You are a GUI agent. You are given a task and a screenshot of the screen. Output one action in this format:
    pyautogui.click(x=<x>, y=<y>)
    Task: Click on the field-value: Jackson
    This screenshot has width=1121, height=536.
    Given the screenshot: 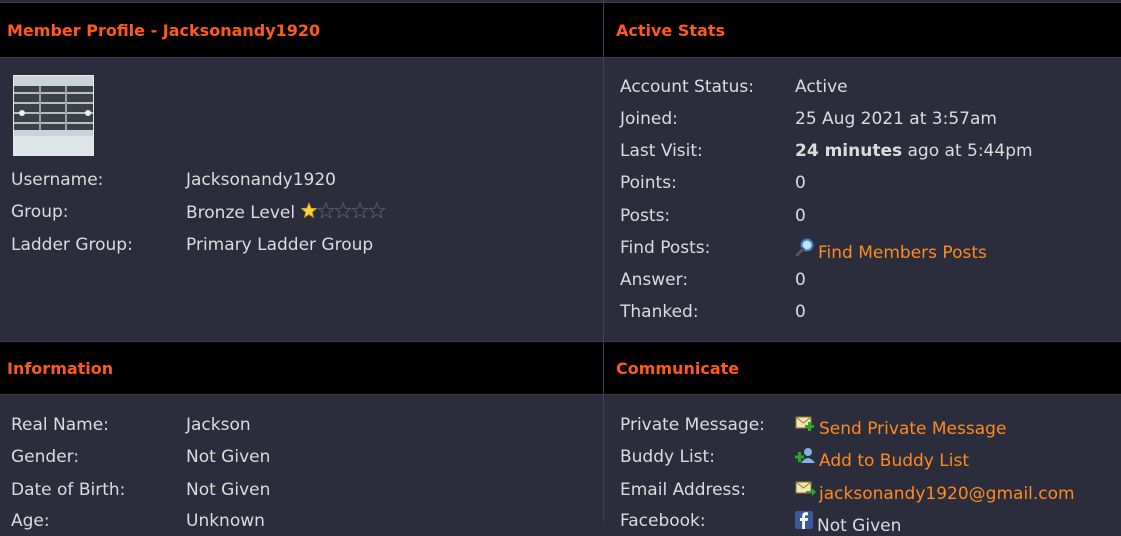 What is the action you would take?
    pyautogui.click(x=218, y=425)
    